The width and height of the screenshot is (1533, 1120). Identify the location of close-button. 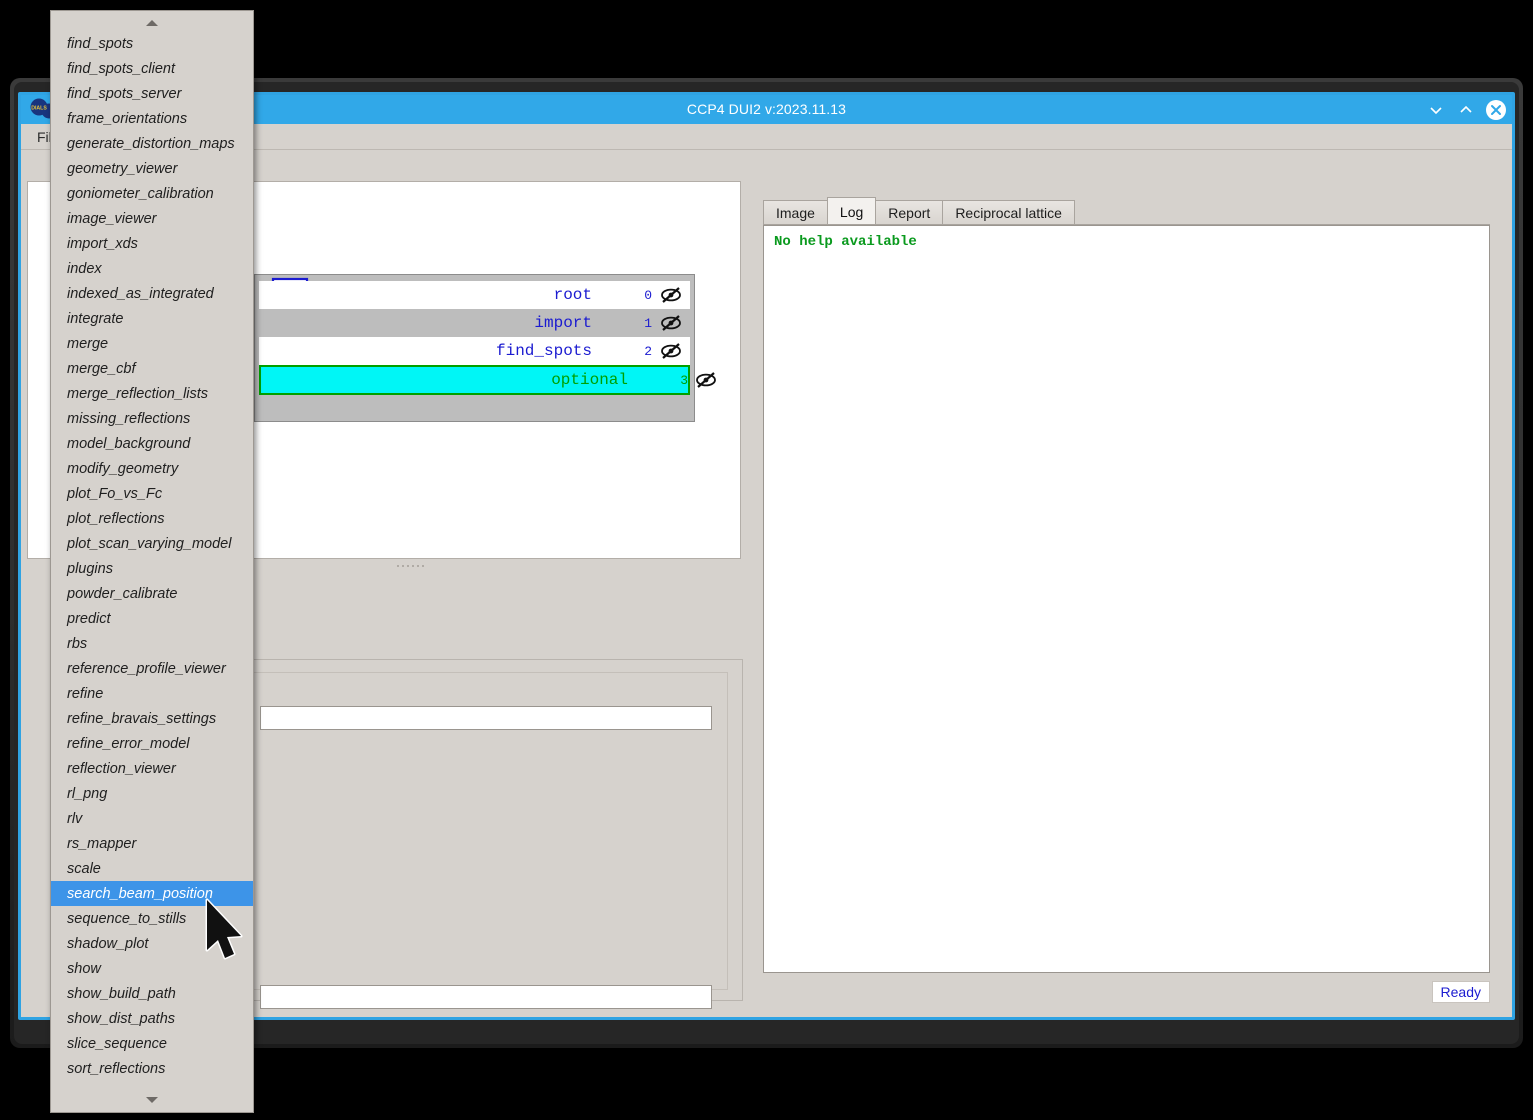
(1496, 110).